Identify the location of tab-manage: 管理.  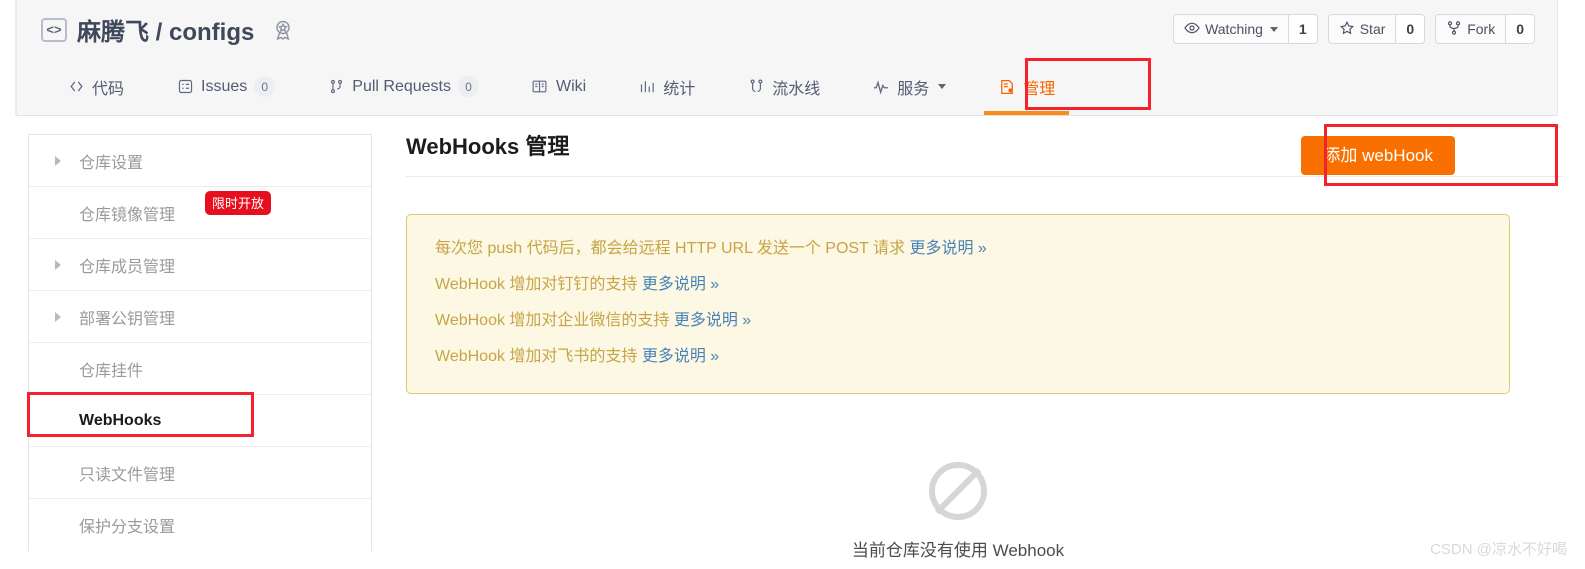
(1026, 86).